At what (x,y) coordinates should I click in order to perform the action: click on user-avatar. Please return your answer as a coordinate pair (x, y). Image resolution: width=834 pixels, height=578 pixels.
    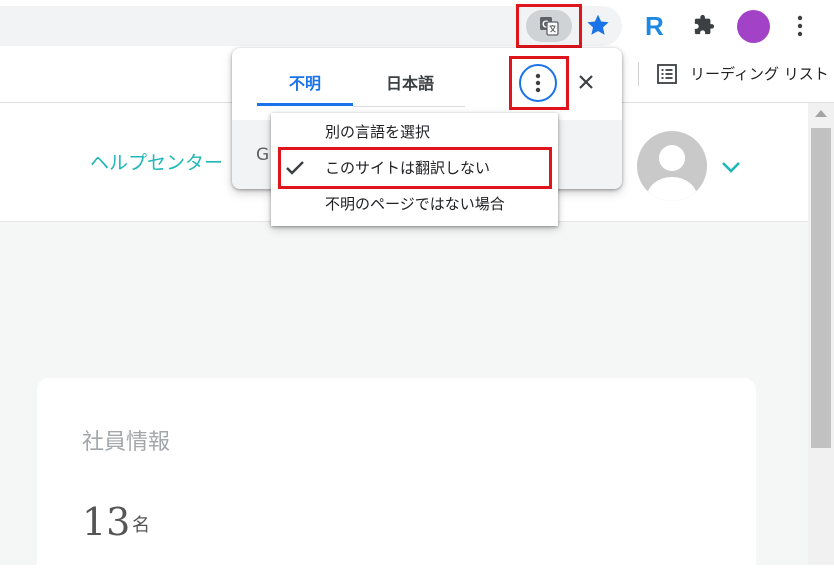
    Looking at the image, I should click on (672, 166).